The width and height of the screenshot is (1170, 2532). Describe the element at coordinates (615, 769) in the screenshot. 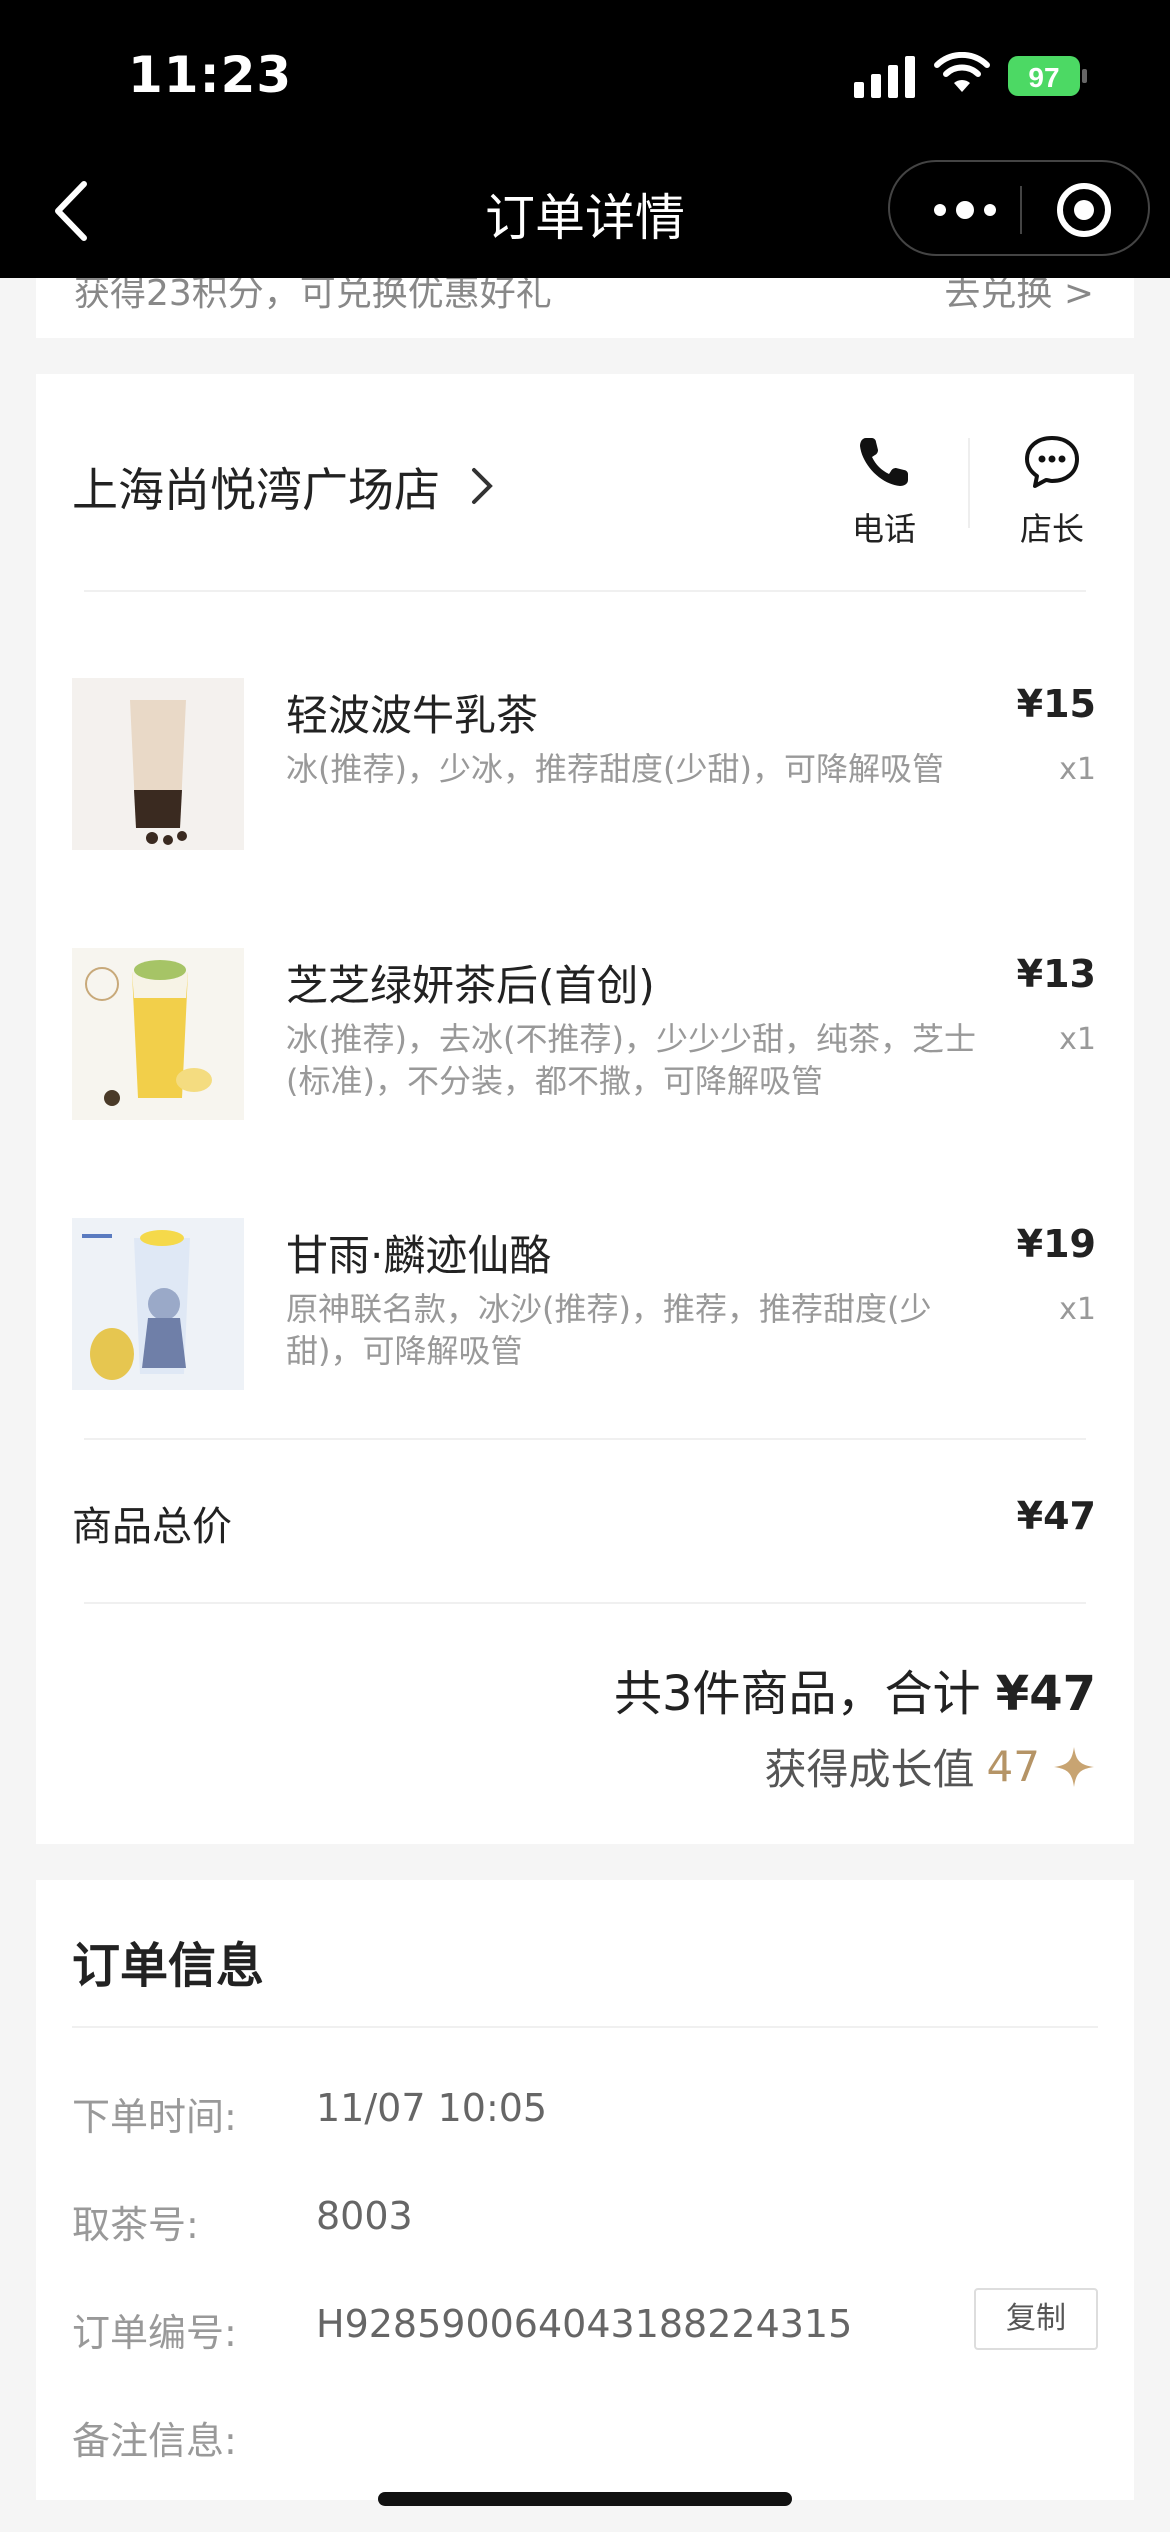

I see `item-desc: 冰(推荐)，少冰，推荐甜度(少甜)，可降解吸管` at that location.